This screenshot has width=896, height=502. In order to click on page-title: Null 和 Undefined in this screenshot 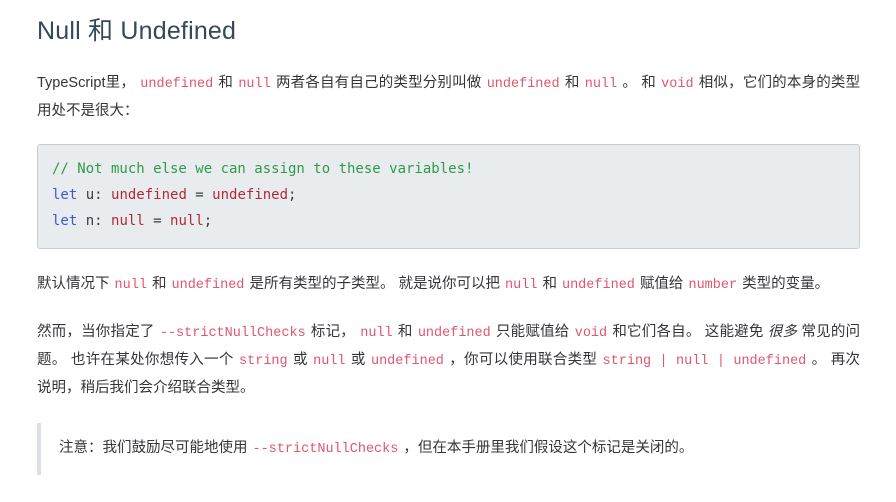, I will do `click(137, 31)`.